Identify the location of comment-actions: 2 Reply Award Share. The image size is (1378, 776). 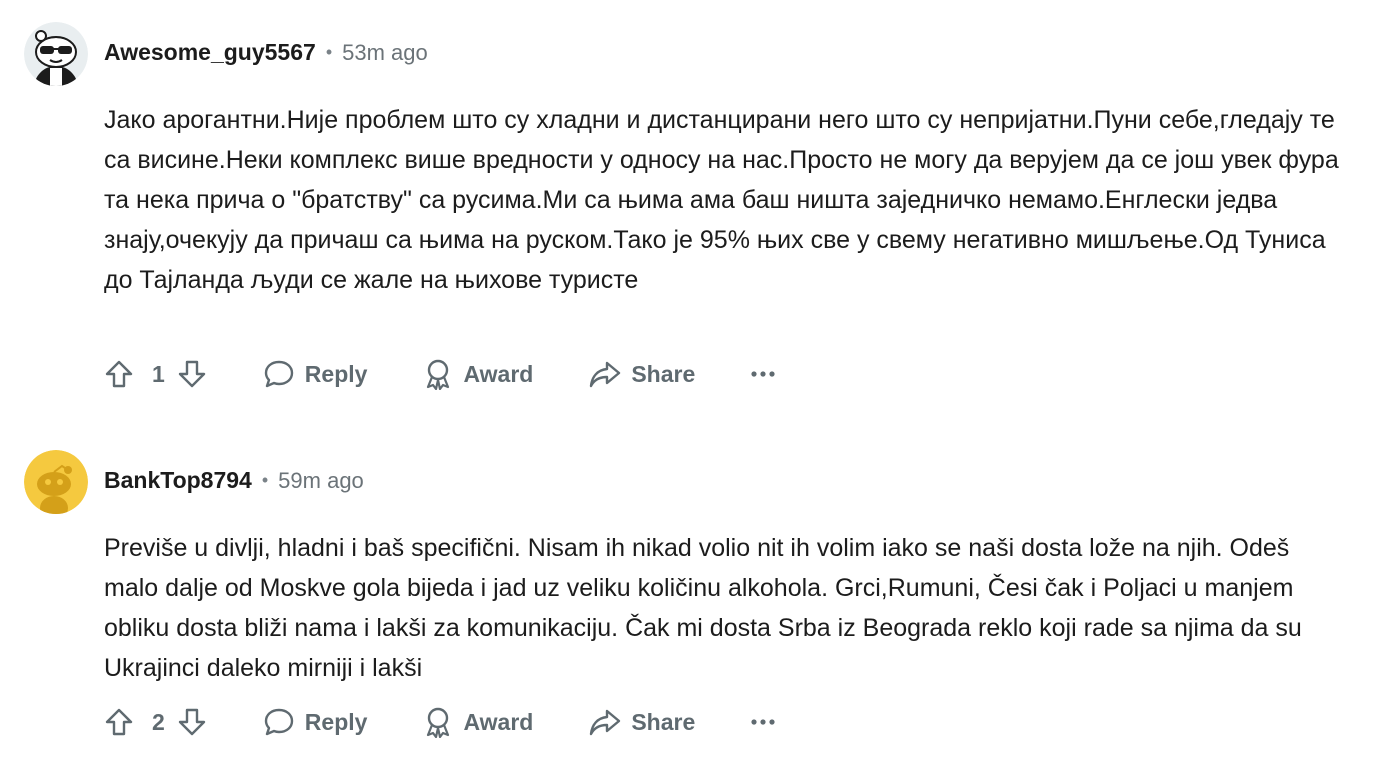
(444, 722).